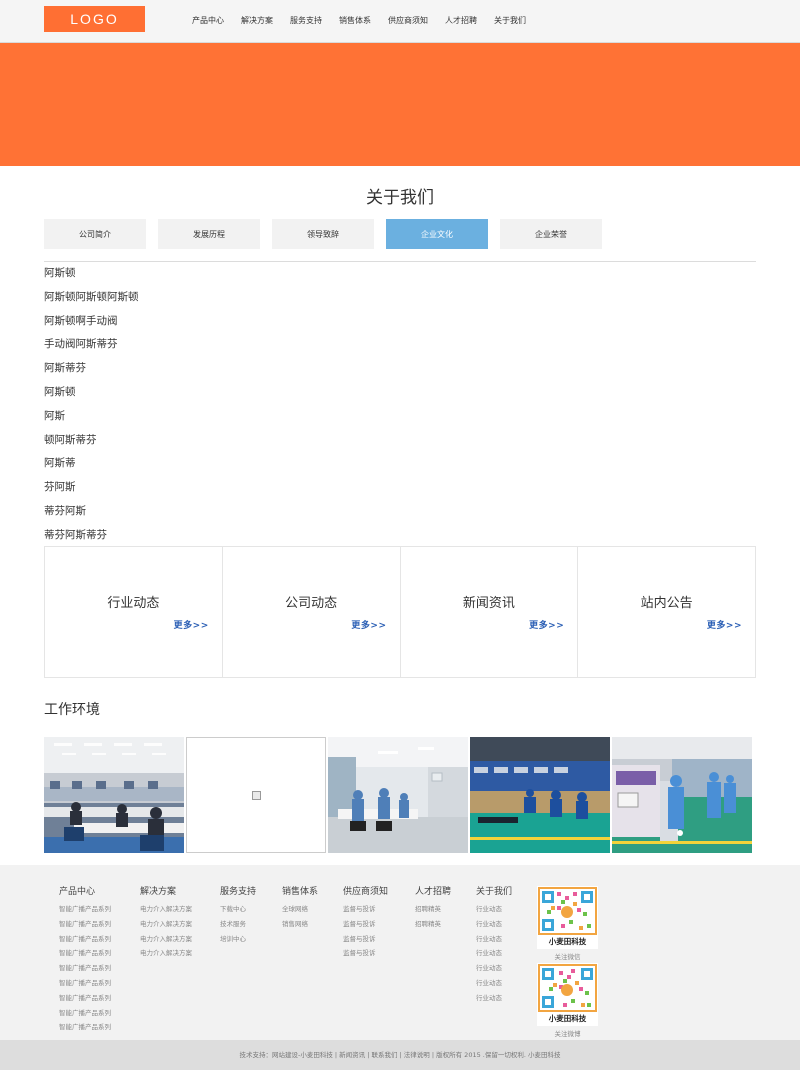  I want to click on tab-honors: 企业荣誉, so click(551, 234).